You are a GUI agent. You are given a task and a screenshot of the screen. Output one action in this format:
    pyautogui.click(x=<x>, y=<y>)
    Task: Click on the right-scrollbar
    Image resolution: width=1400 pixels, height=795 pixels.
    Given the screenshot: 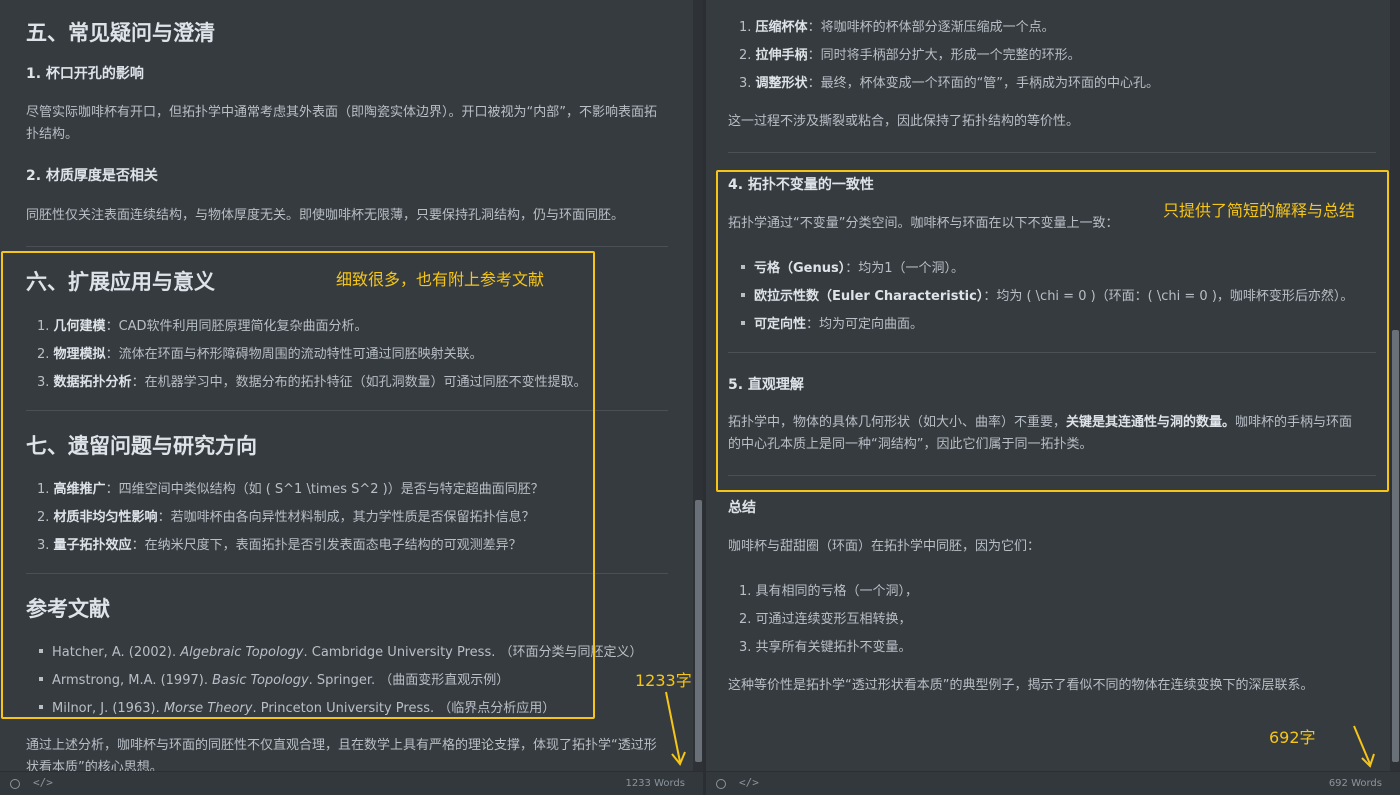 What is the action you would take?
    pyautogui.click(x=1395, y=385)
    